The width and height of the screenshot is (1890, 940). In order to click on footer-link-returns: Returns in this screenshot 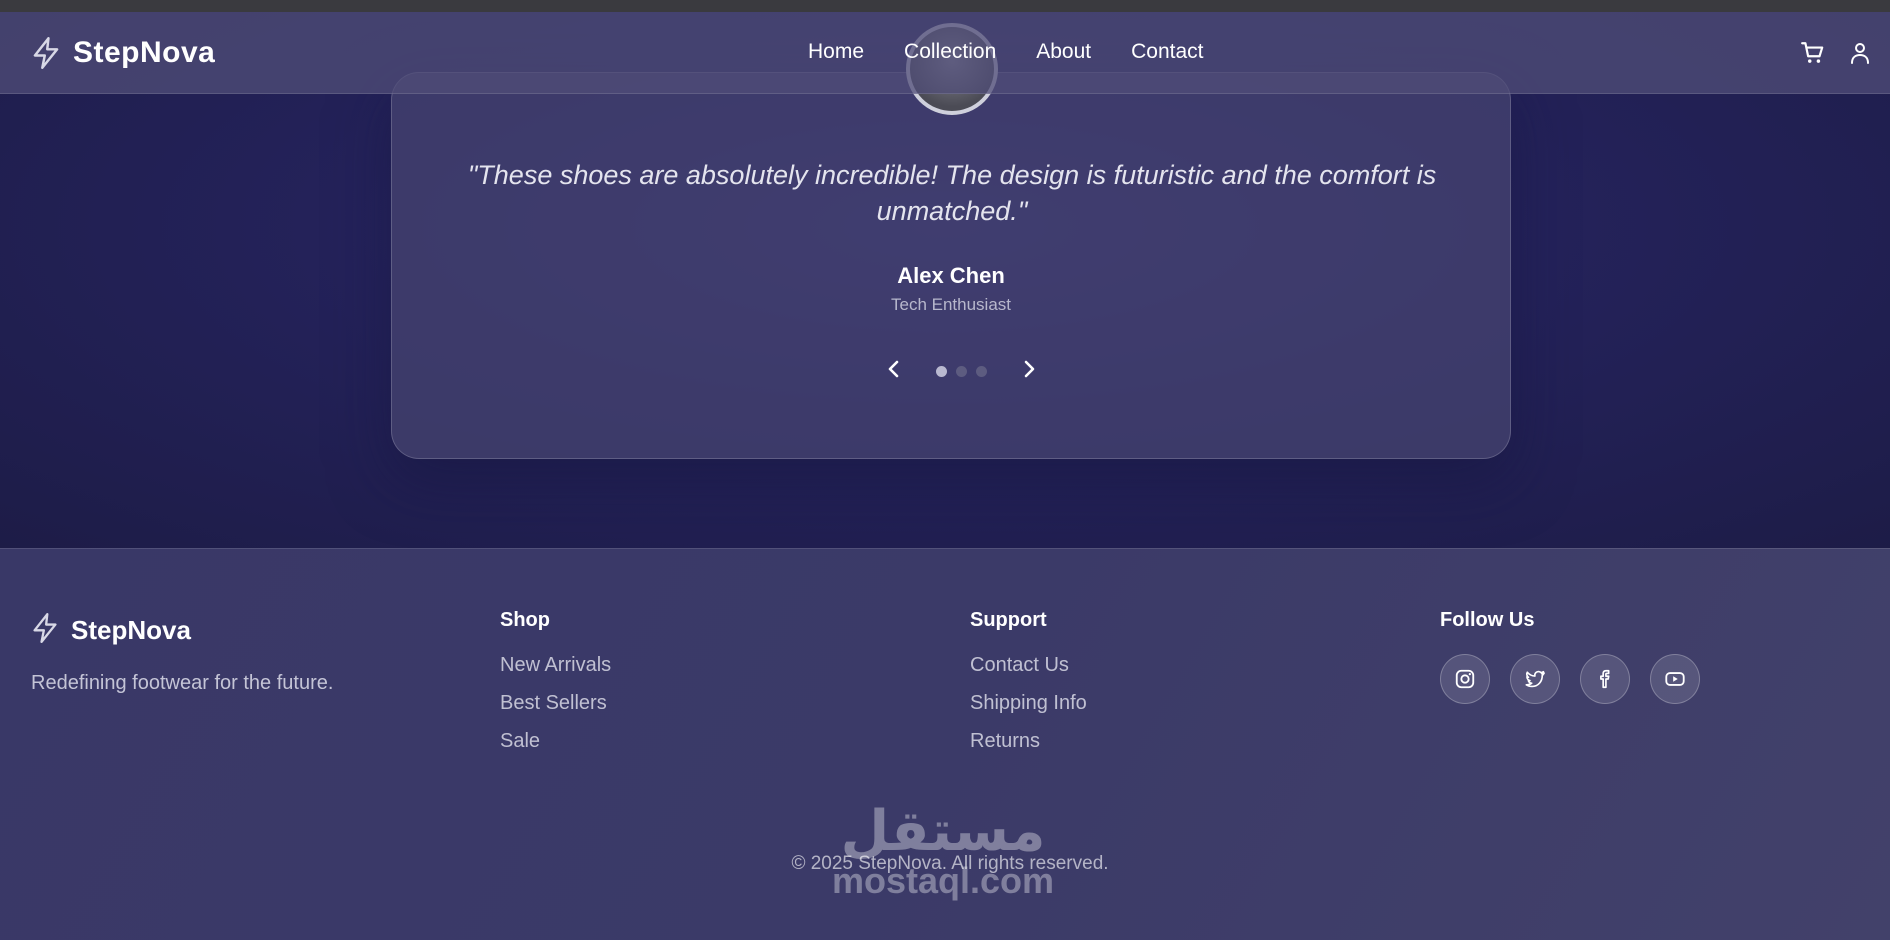, I will do `click(1028, 741)`.